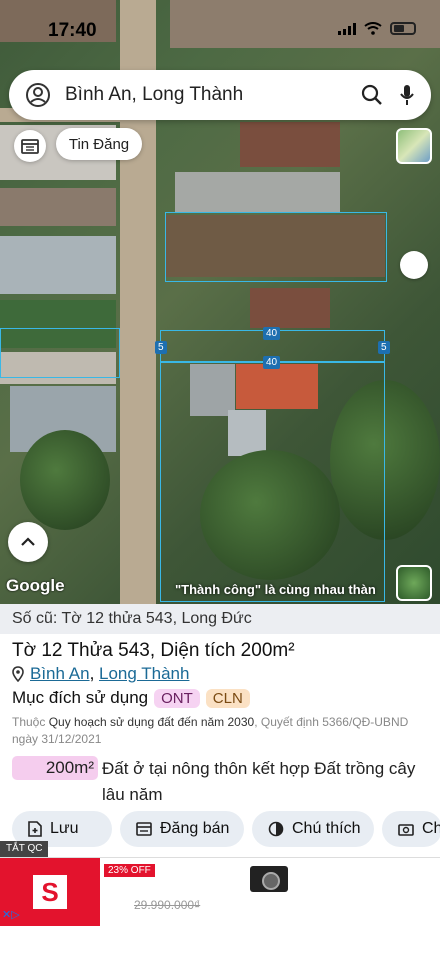  I want to click on calendar-button, so click(30, 146).